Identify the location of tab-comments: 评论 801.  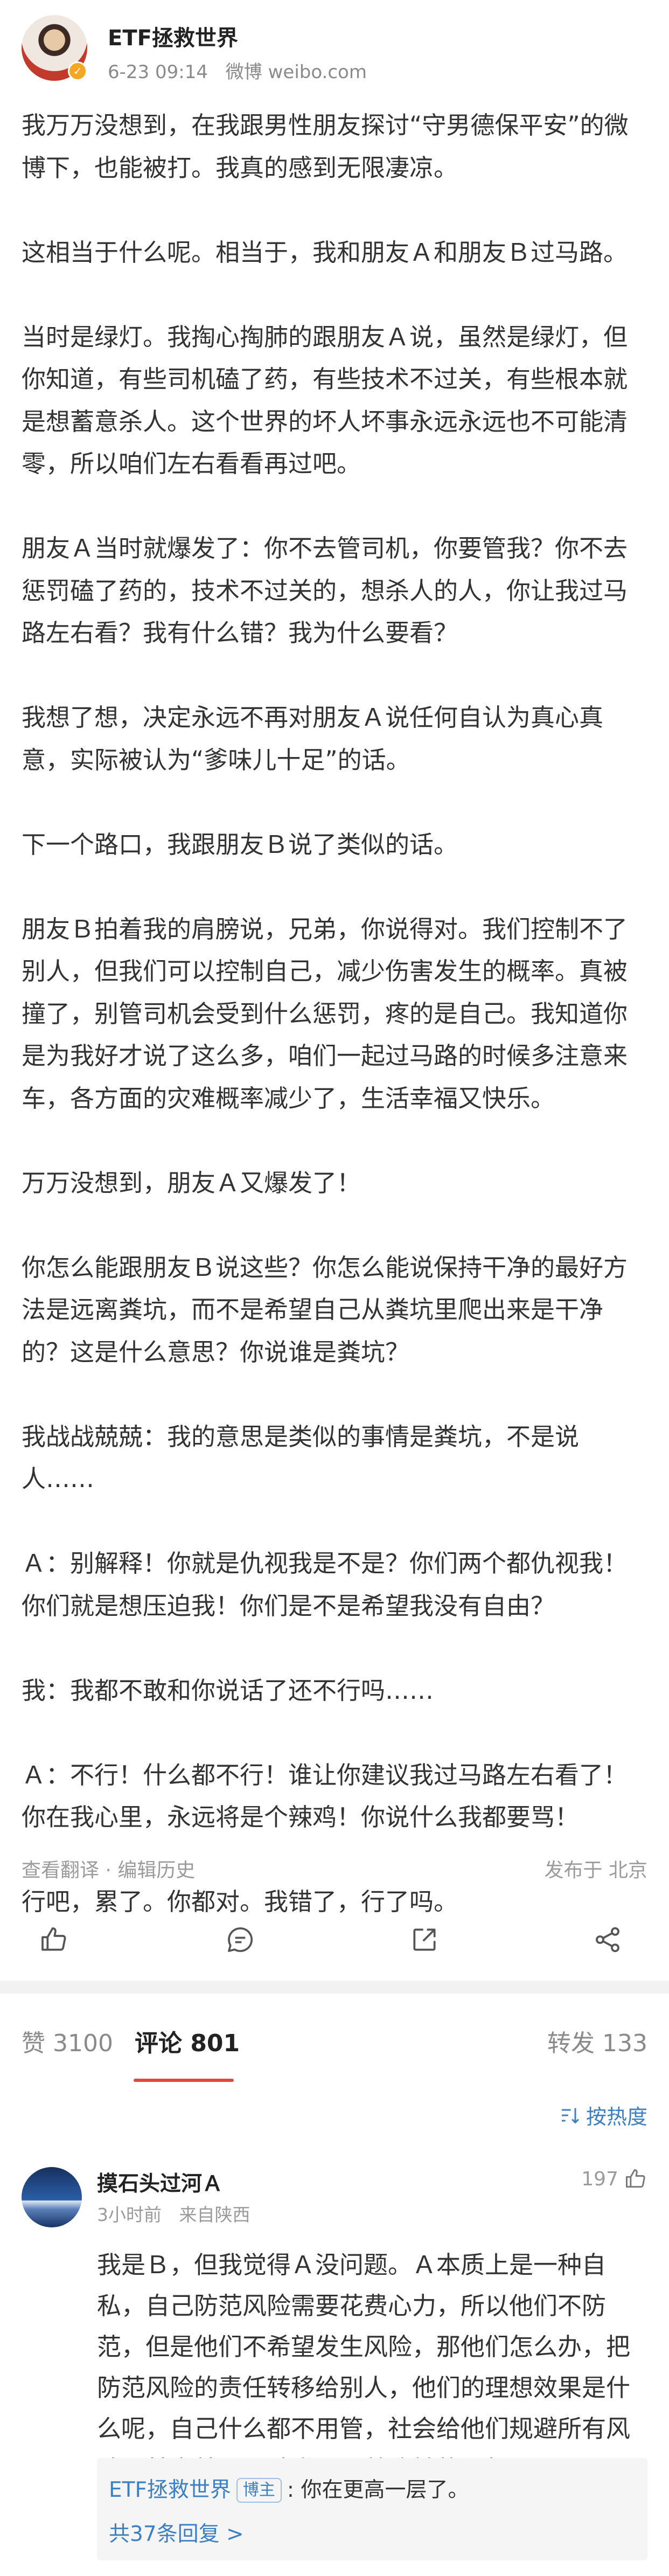
(187, 2041).